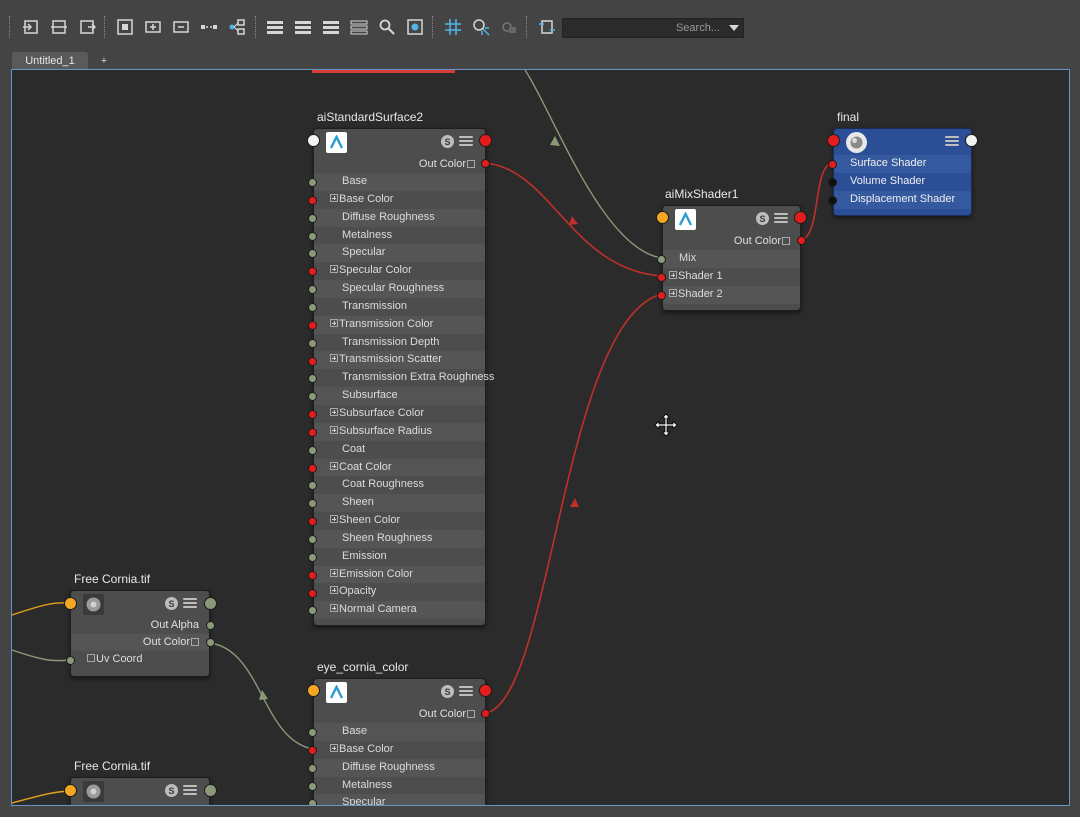  What do you see at coordinates (87, 27) in the screenshot?
I see `output-connections-icon` at bounding box center [87, 27].